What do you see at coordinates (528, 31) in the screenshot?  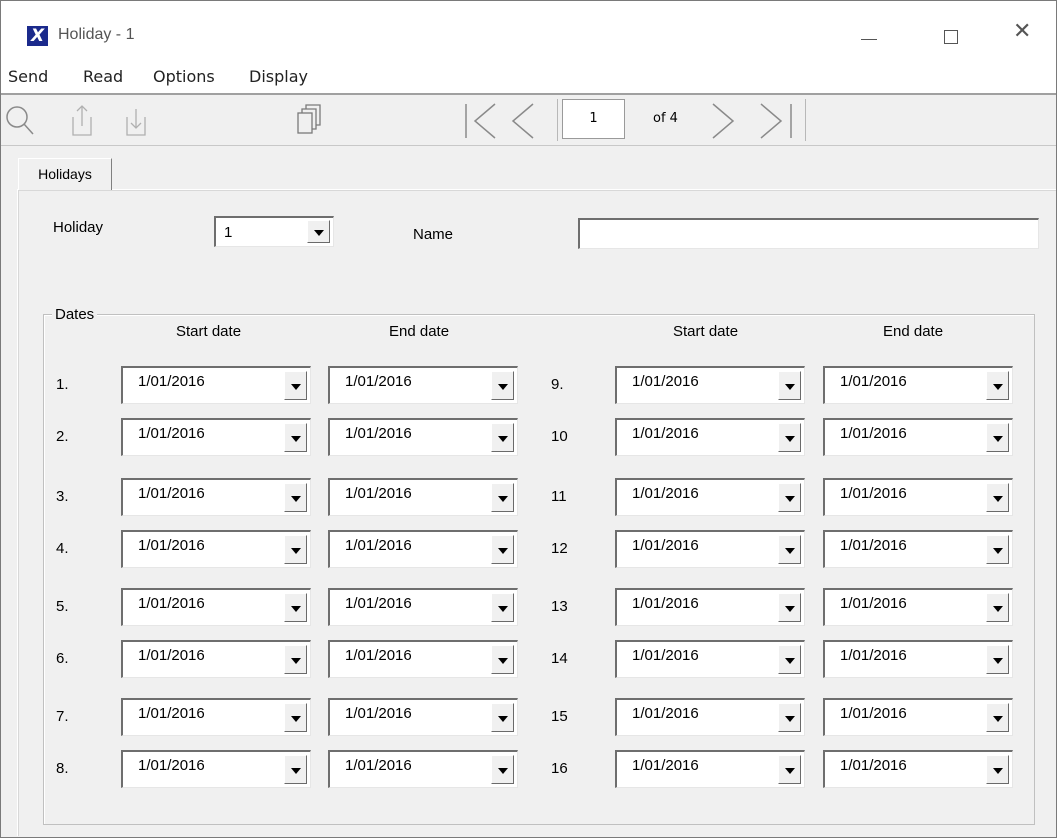 I see `title-bar: X Holiday - 1 ✕` at bounding box center [528, 31].